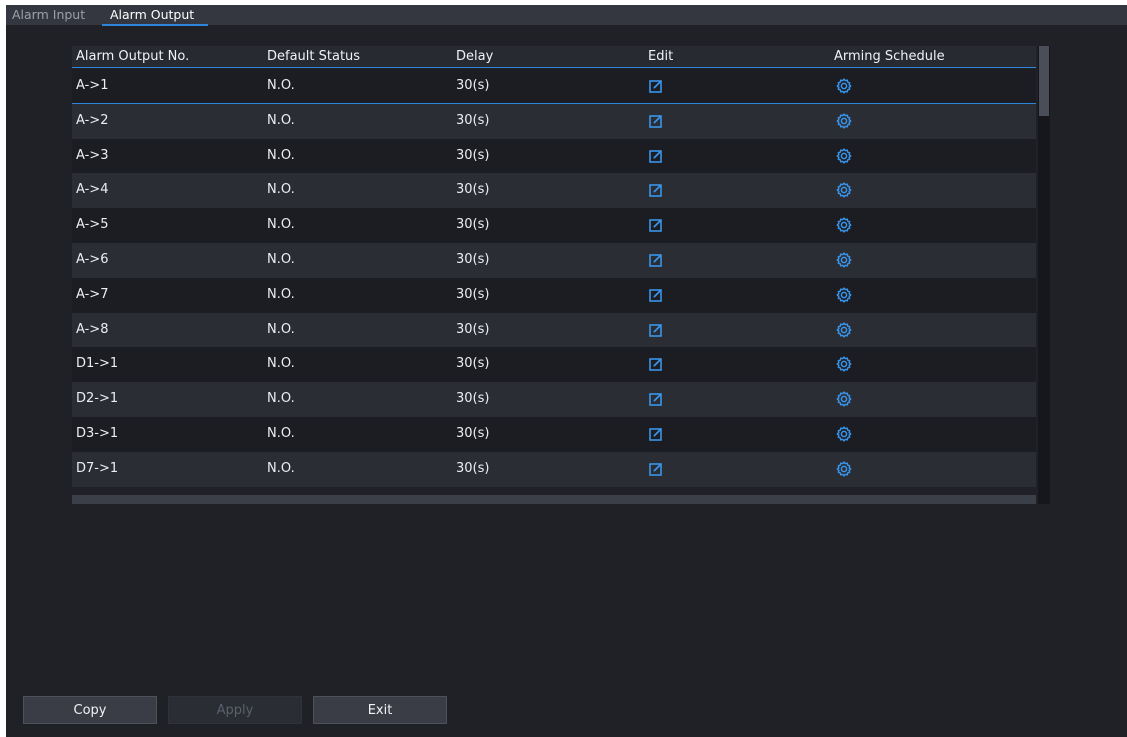  Describe the element at coordinates (554, 121) in the screenshot. I see `table-row: A->2 N.O. 30(s)` at that location.